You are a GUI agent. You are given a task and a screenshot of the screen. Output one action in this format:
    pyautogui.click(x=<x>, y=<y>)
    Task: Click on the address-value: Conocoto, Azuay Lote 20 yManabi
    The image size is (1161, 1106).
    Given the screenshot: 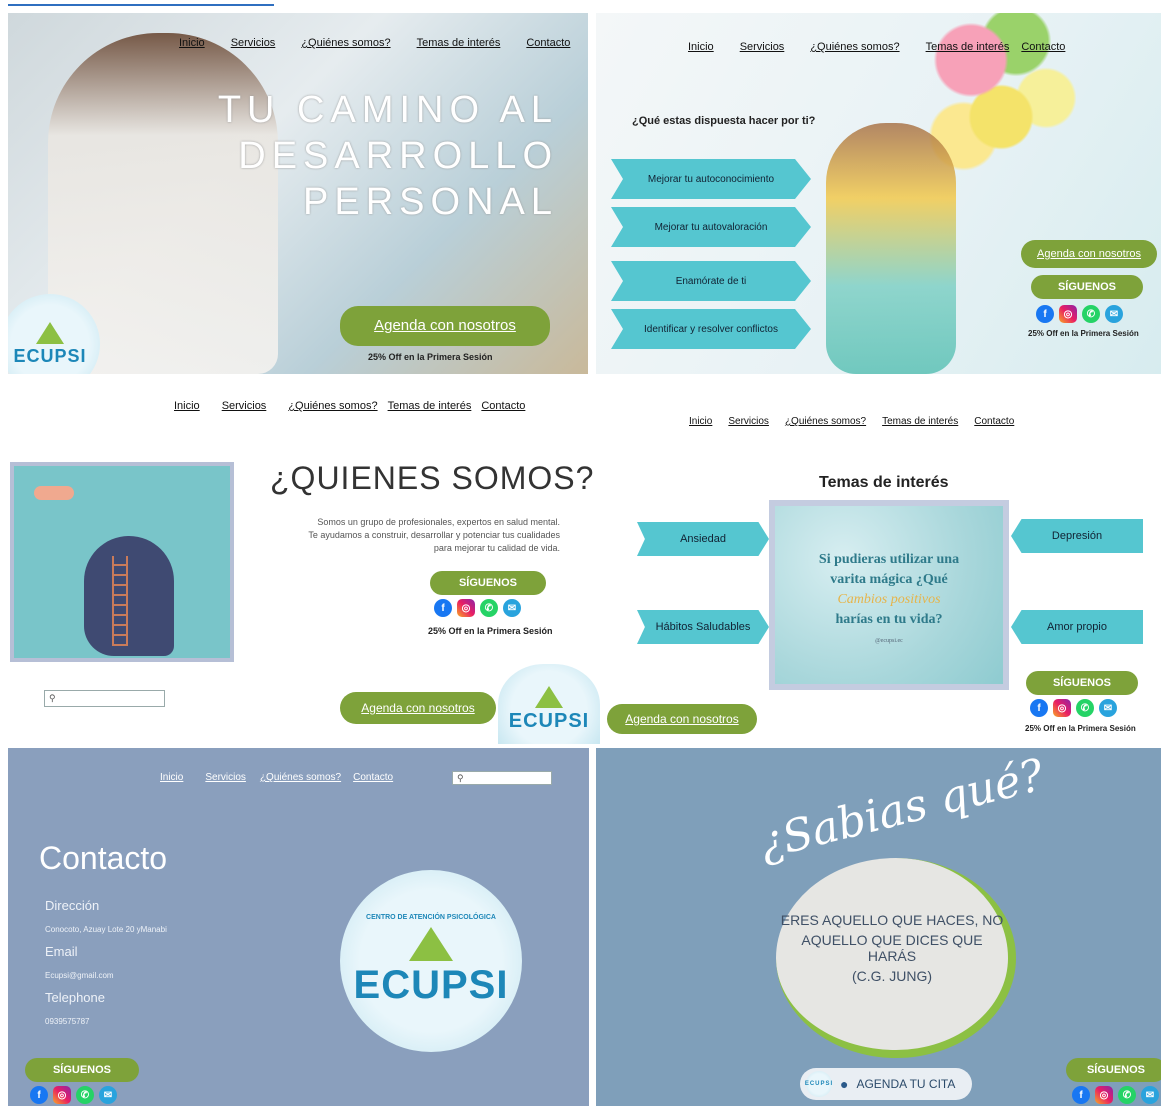 What is the action you would take?
    pyautogui.click(x=106, y=929)
    